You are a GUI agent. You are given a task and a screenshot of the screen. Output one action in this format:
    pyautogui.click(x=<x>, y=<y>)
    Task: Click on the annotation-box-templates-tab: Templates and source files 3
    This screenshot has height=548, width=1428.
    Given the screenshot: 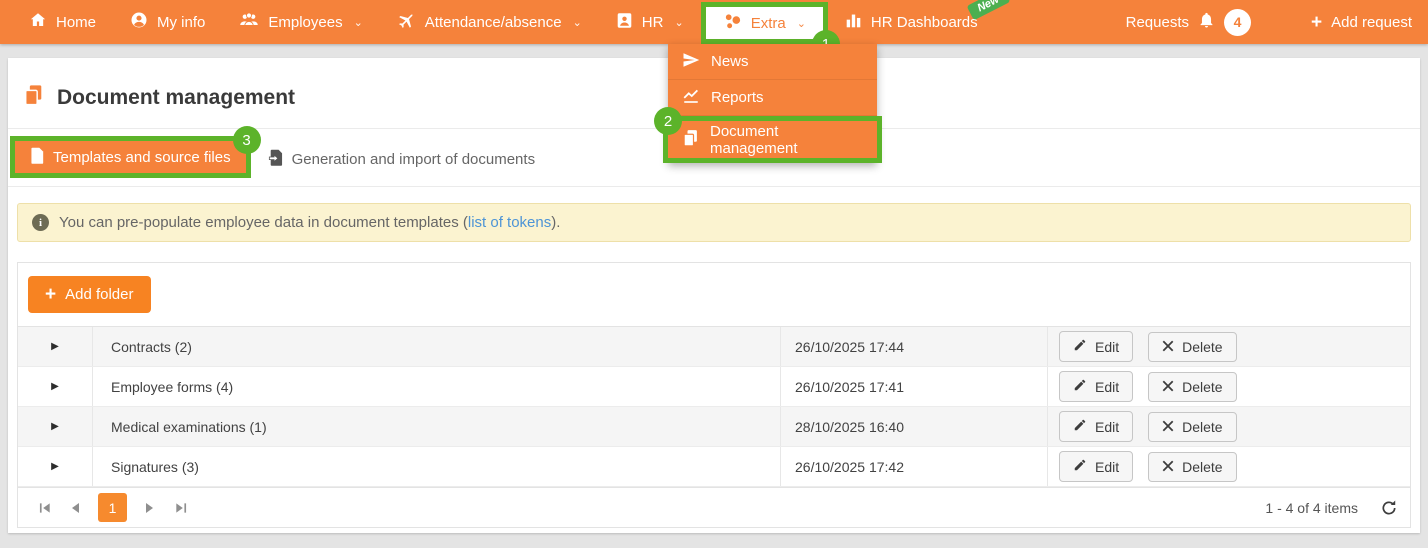 What is the action you would take?
    pyautogui.click(x=135, y=152)
    